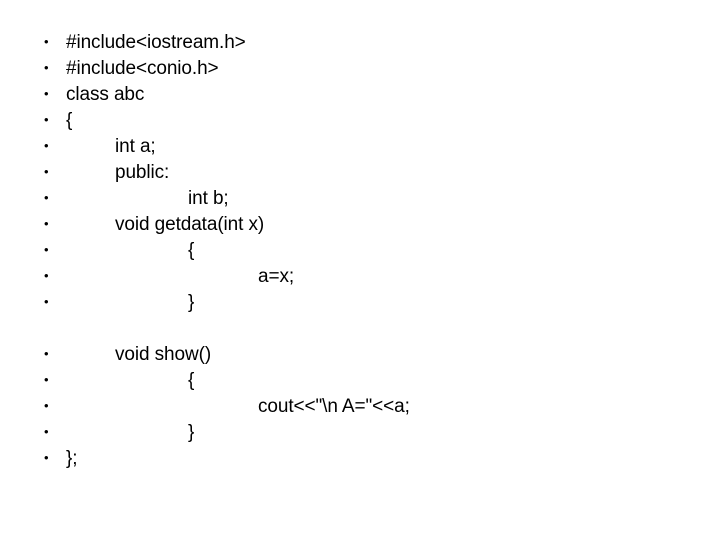  I want to click on code-line: • cout<<"\n A="<<a;, so click(360, 407).